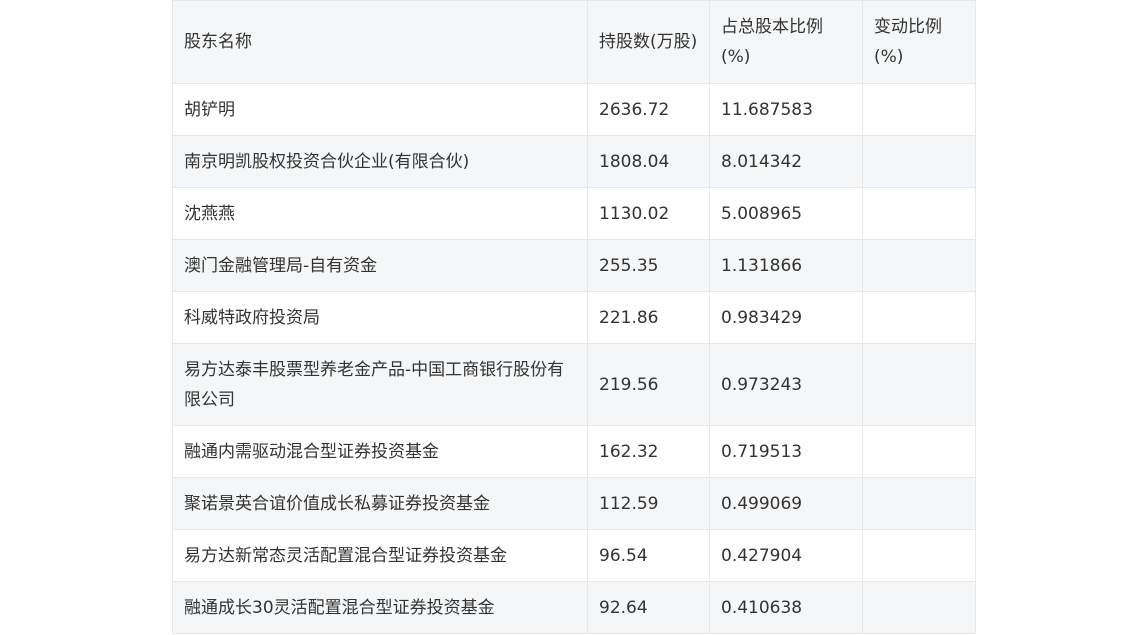  I want to click on cell-share-ratio: 0.973243, so click(786, 384).